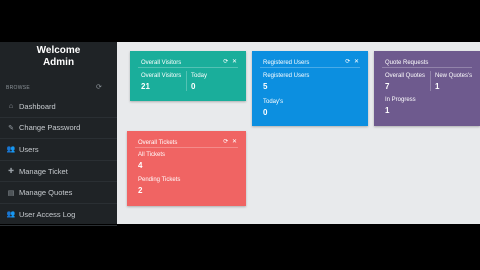 This screenshot has width=480, height=270. What do you see at coordinates (58, 62) in the screenshot?
I see `welcome-line2: Admin` at bounding box center [58, 62].